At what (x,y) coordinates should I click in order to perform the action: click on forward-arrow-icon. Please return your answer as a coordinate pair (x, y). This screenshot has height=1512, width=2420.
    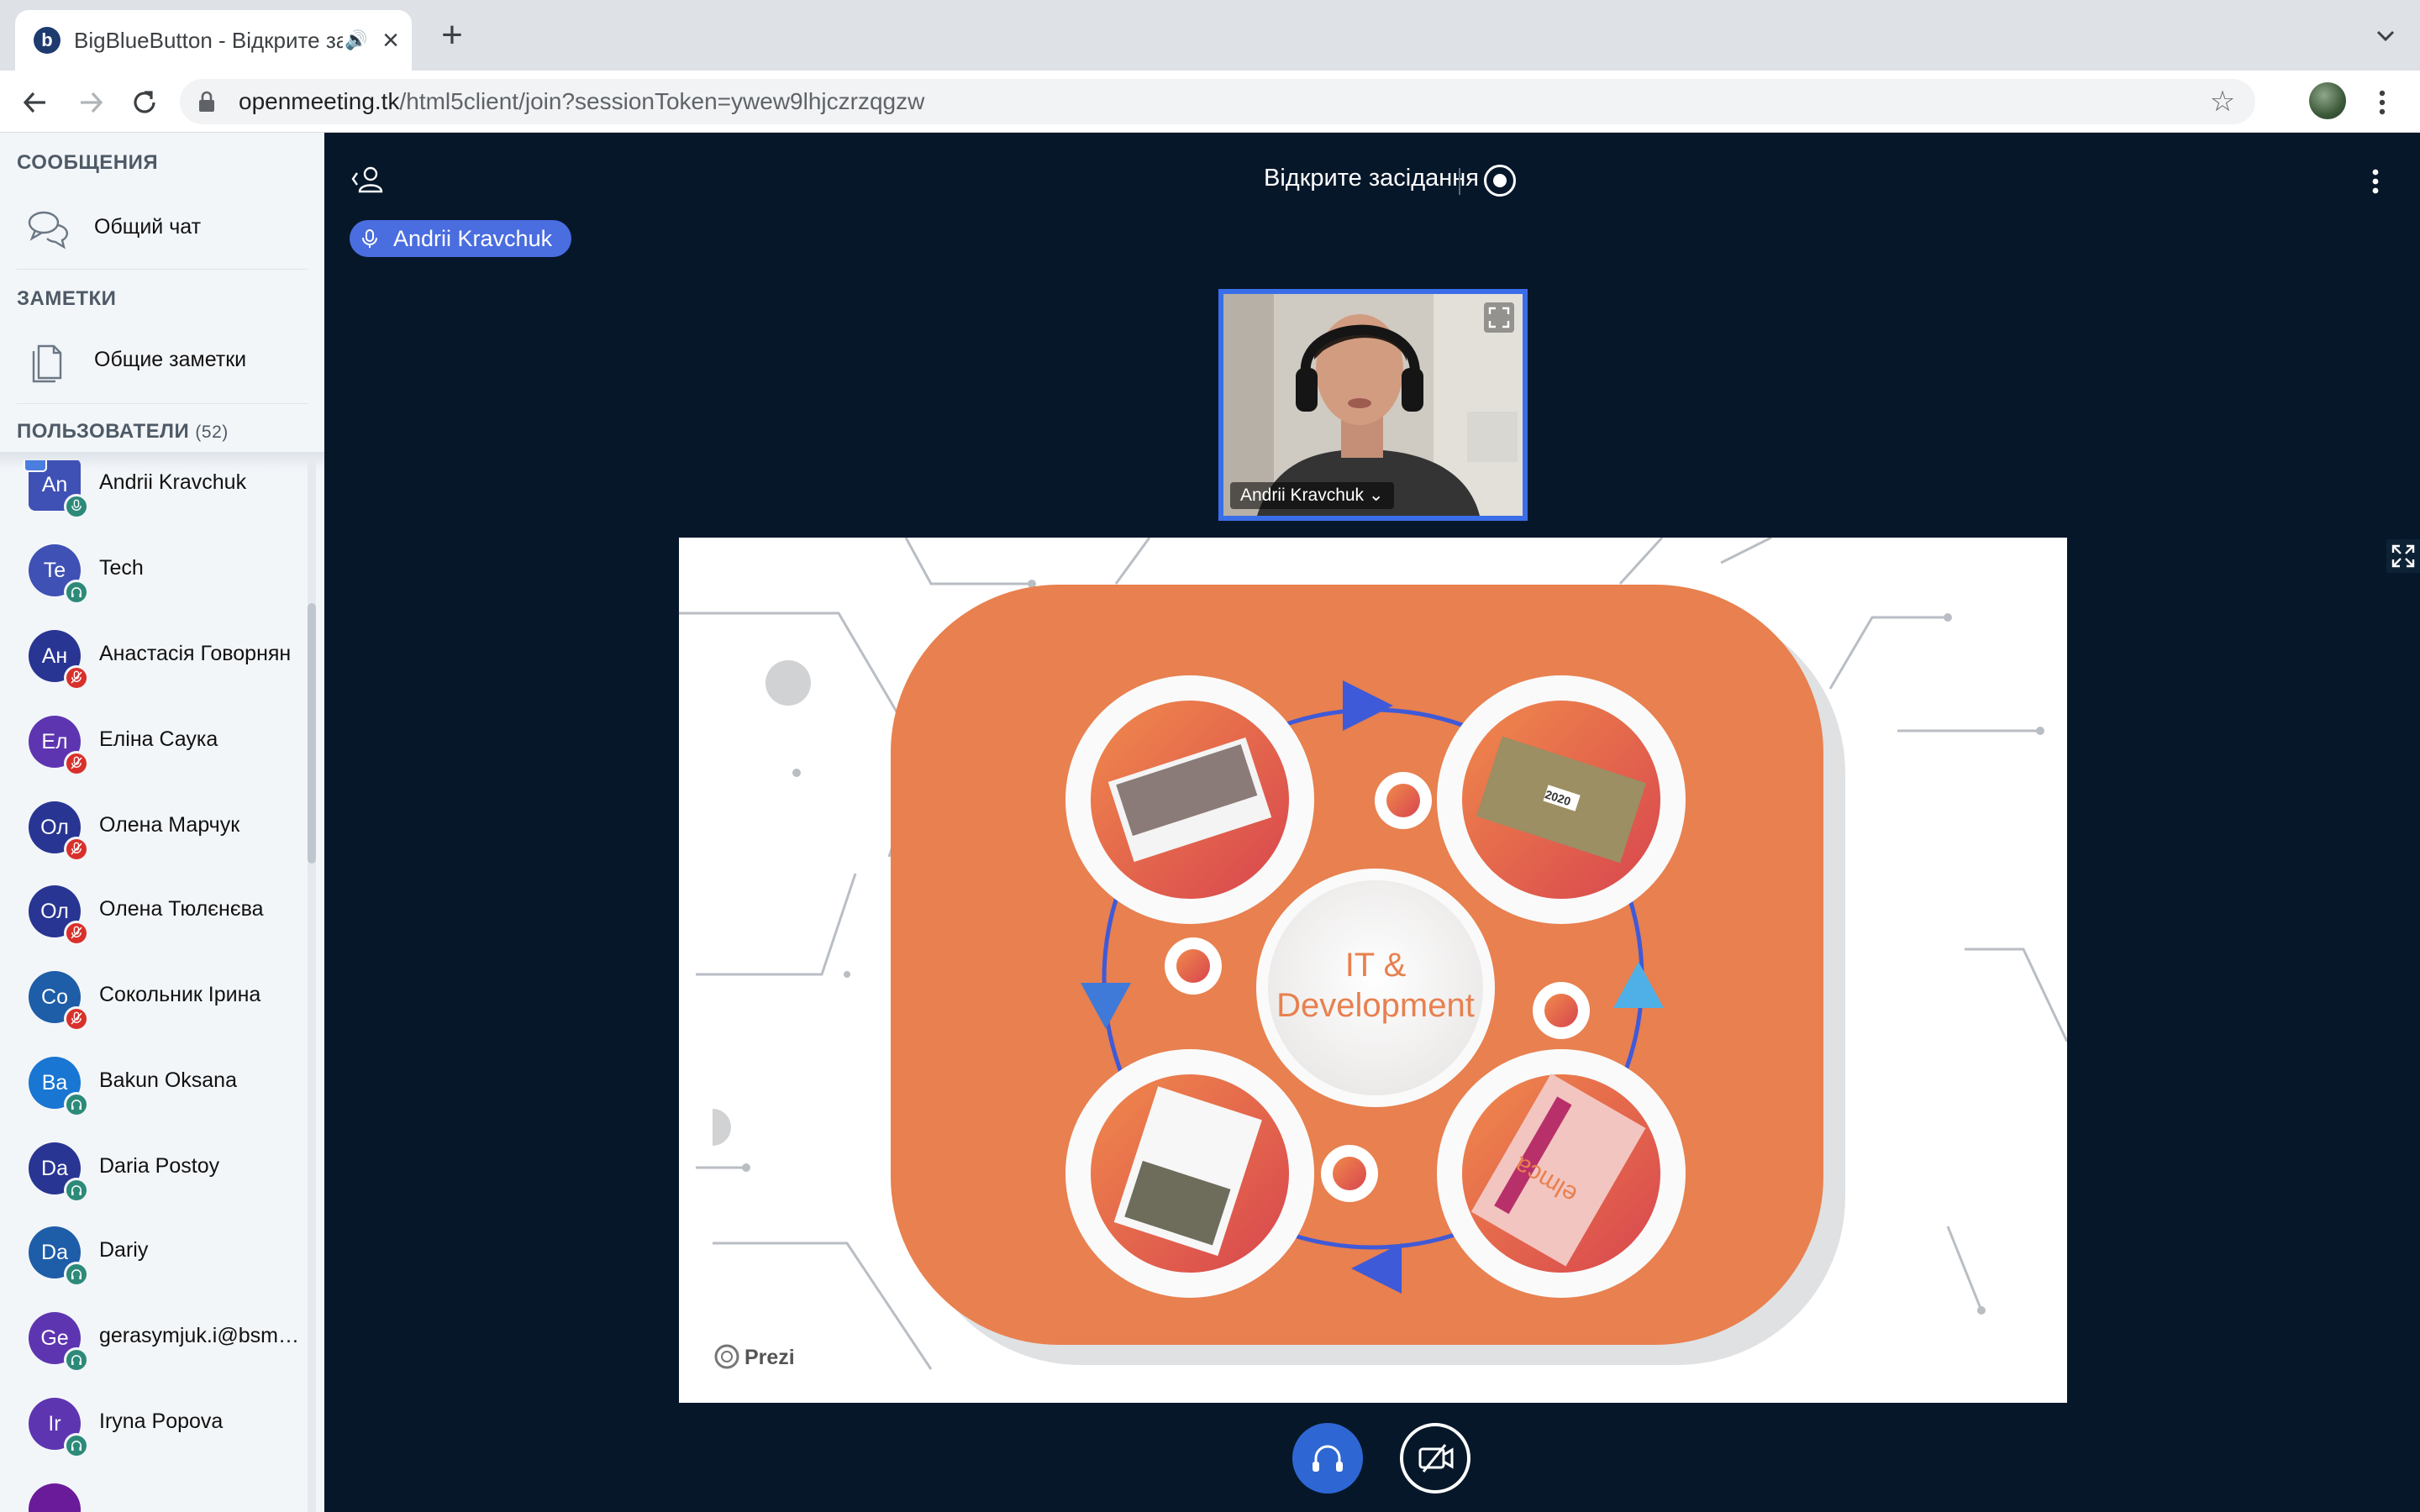
    Looking at the image, I should click on (91, 102).